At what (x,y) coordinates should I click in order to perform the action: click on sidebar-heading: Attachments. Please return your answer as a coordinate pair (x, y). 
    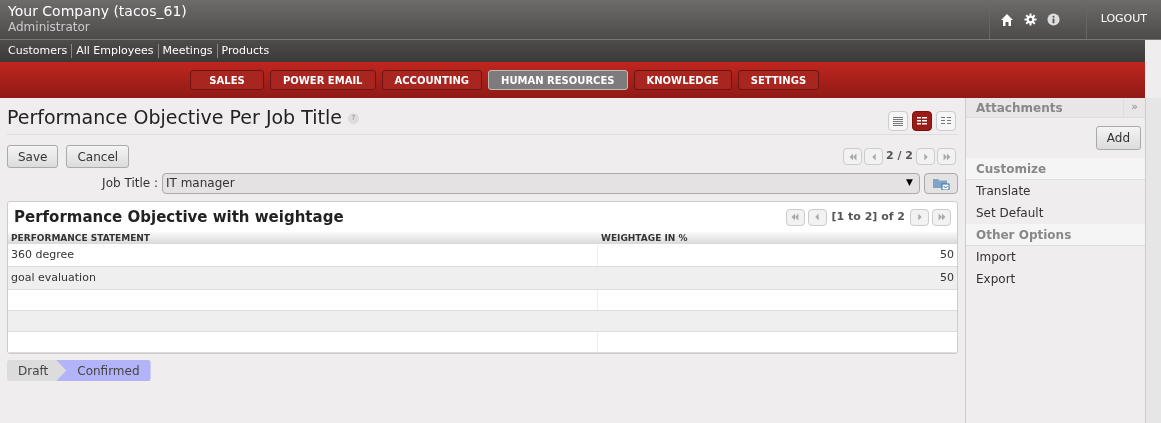
    Looking at the image, I should click on (1019, 108).